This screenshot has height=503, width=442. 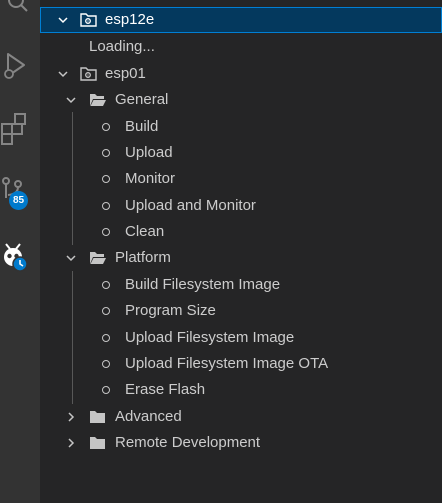 I want to click on tree-item-label: Platform, so click(x=143, y=257).